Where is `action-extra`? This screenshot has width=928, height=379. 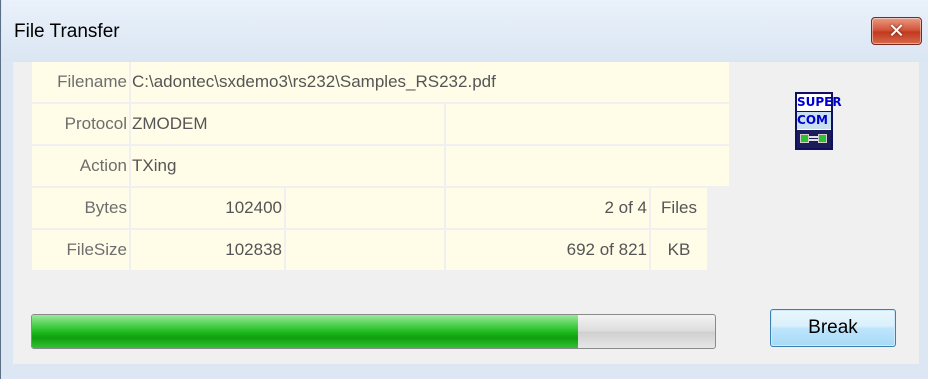
action-extra is located at coordinates (587, 166).